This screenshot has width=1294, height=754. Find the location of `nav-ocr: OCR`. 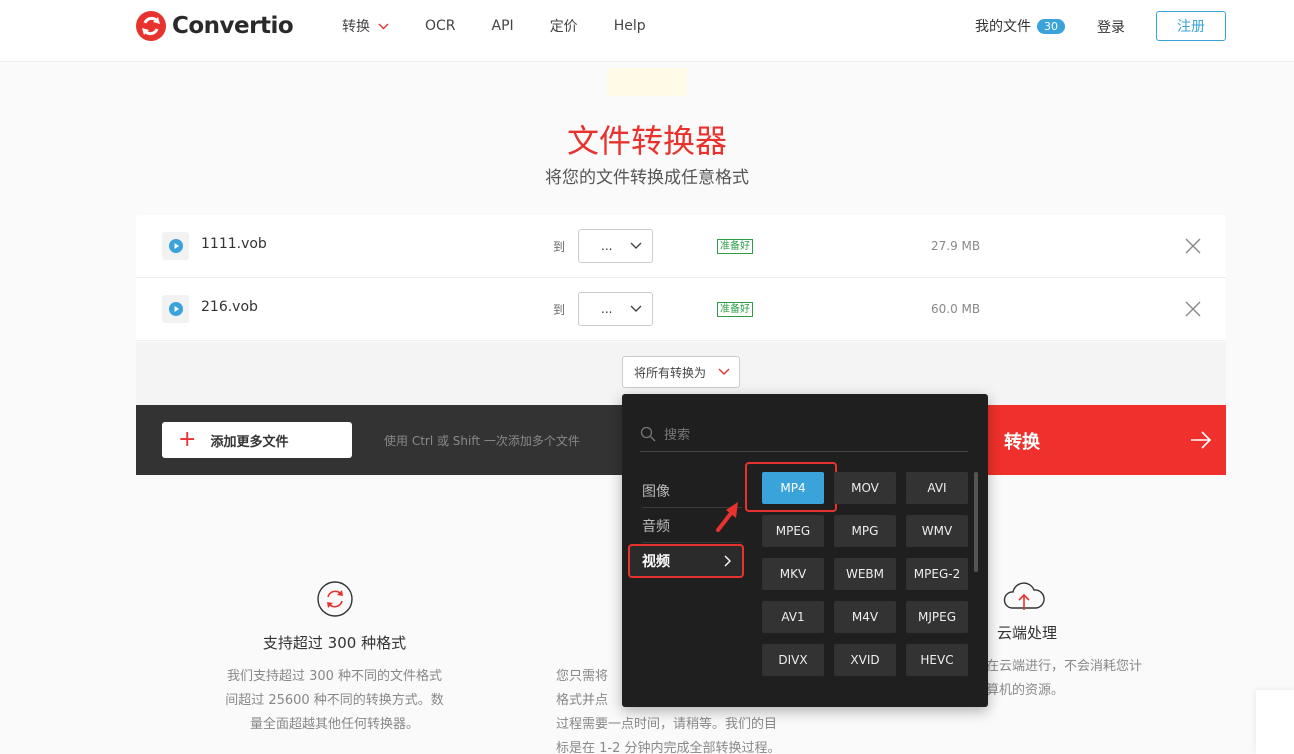

nav-ocr: OCR is located at coordinates (440, 26).